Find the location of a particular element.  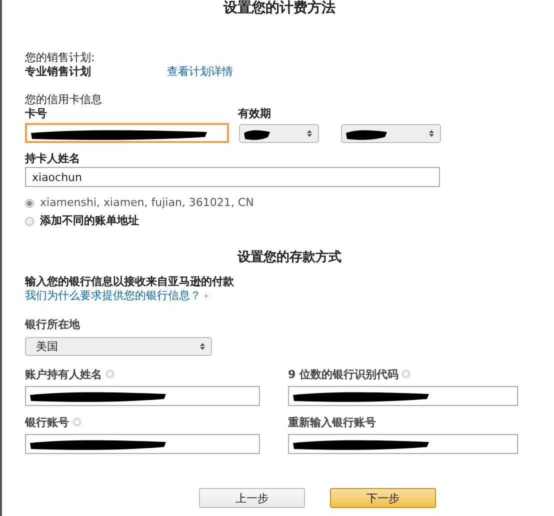

field-label: 卡号 is located at coordinates (36, 114).